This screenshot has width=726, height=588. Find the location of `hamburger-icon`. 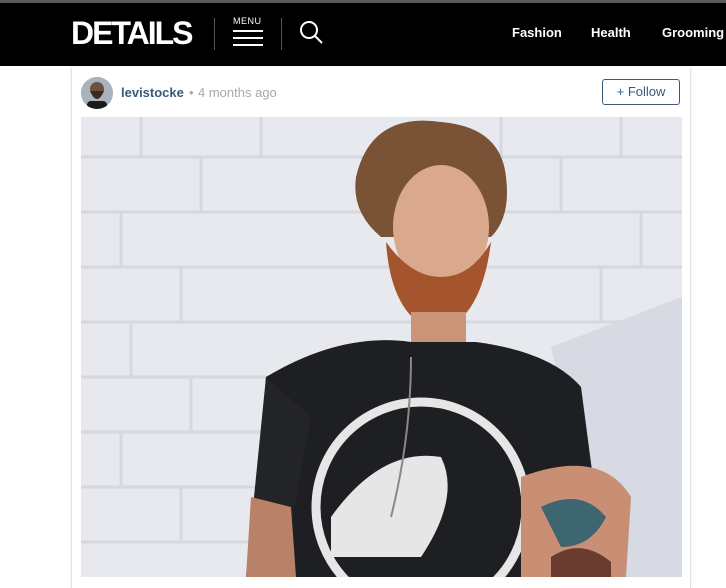

hamburger-icon is located at coordinates (248, 31).